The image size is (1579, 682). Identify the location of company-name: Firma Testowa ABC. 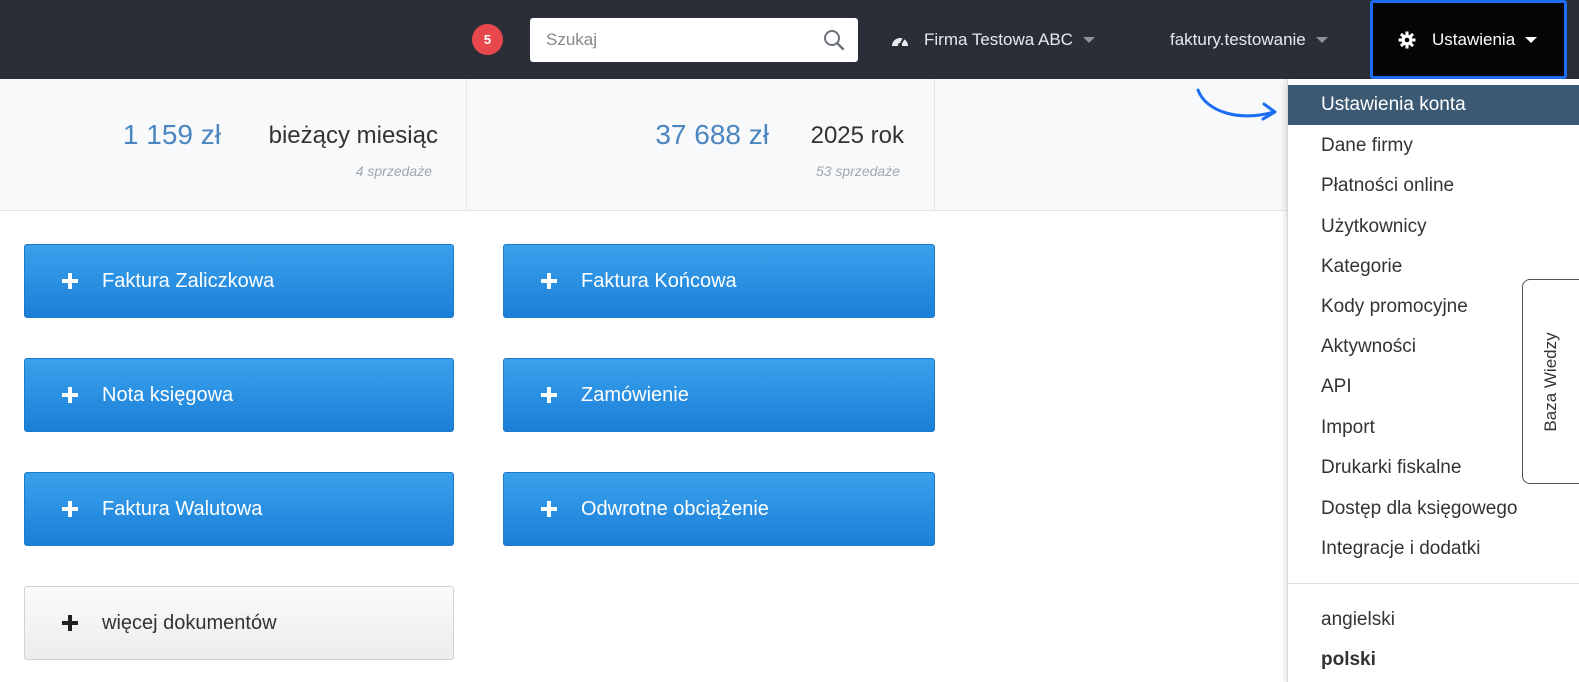
(998, 39).